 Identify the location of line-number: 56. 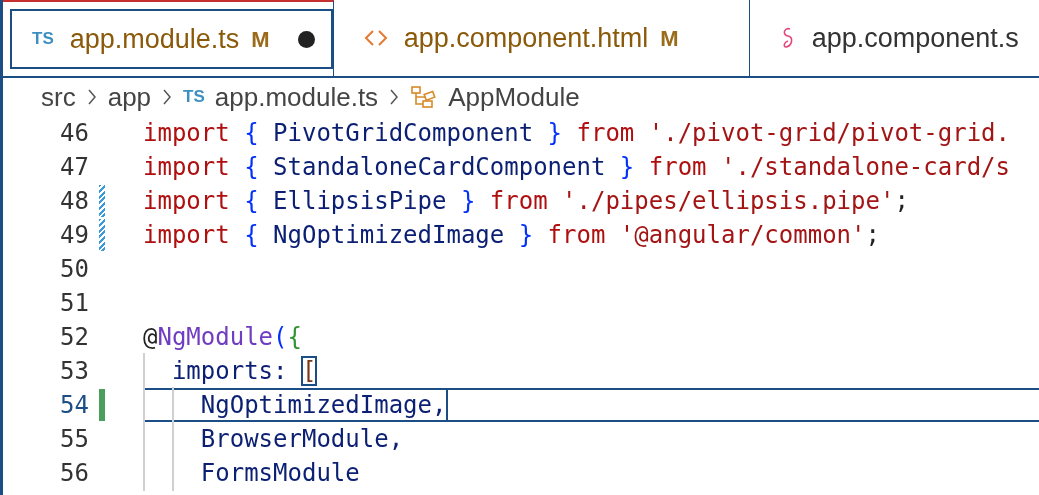
(74, 473).